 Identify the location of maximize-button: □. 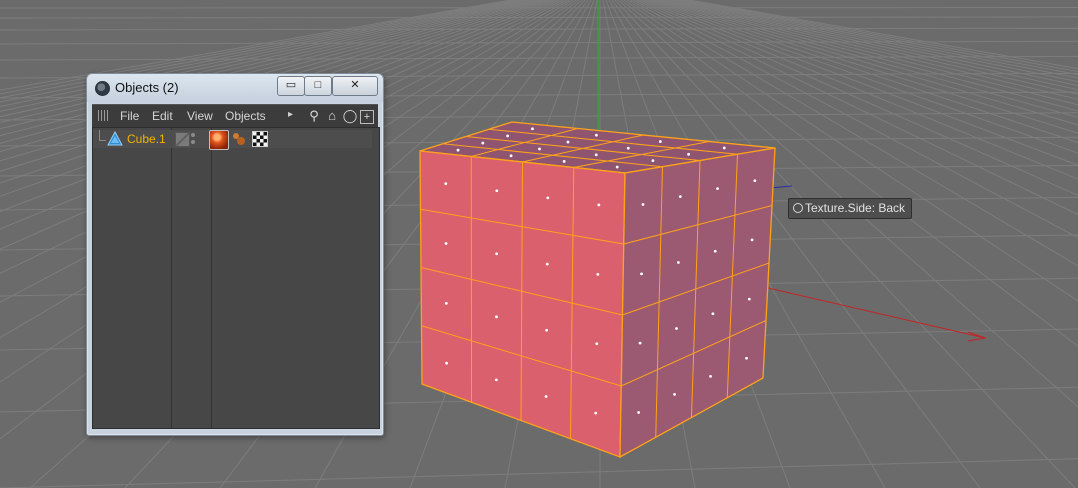
(318, 86).